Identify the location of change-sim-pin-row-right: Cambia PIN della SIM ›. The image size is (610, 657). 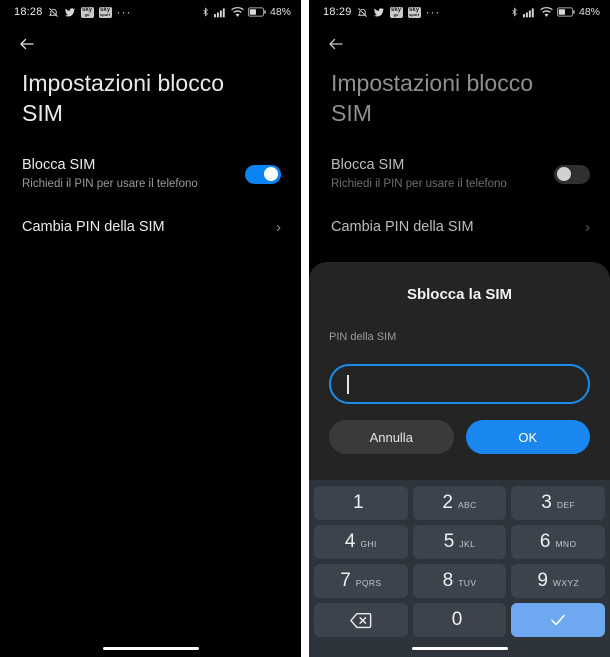
(459, 227).